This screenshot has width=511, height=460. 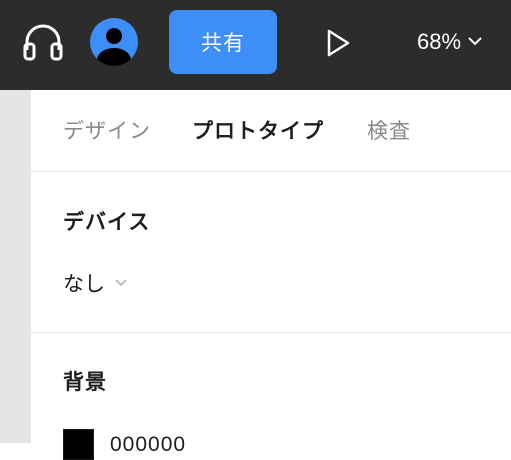 I want to click on user-avatar-icon, so click(x=114, y=42).